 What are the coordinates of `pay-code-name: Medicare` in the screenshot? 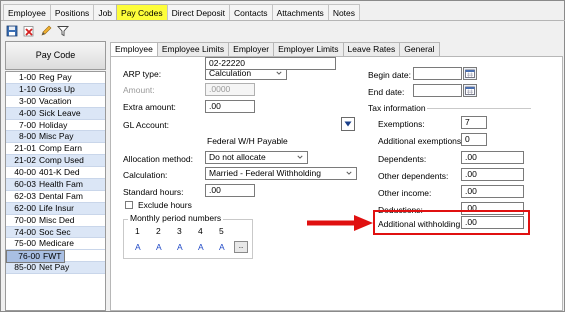 It's located at (56, 243).